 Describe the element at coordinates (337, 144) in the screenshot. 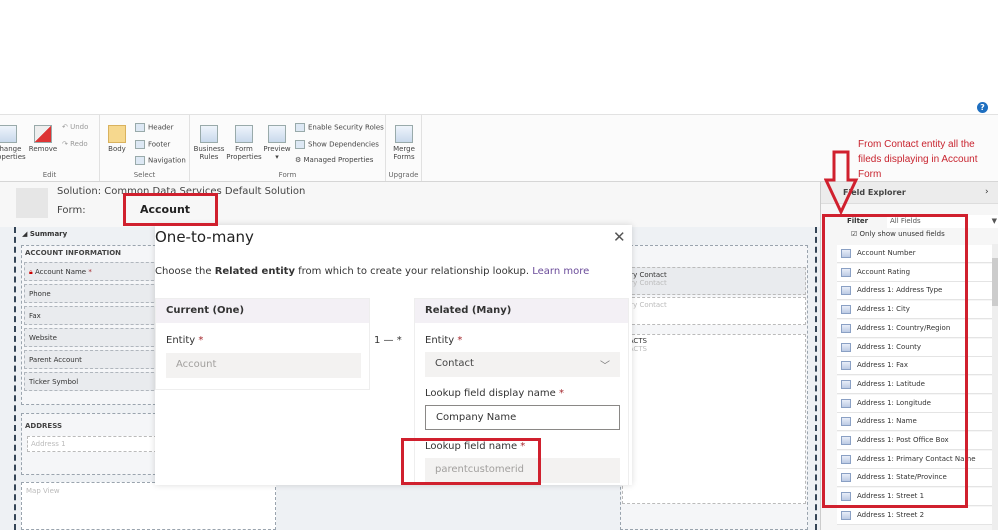

I see `show-dependencies-button: Show Dependencies` at that location.